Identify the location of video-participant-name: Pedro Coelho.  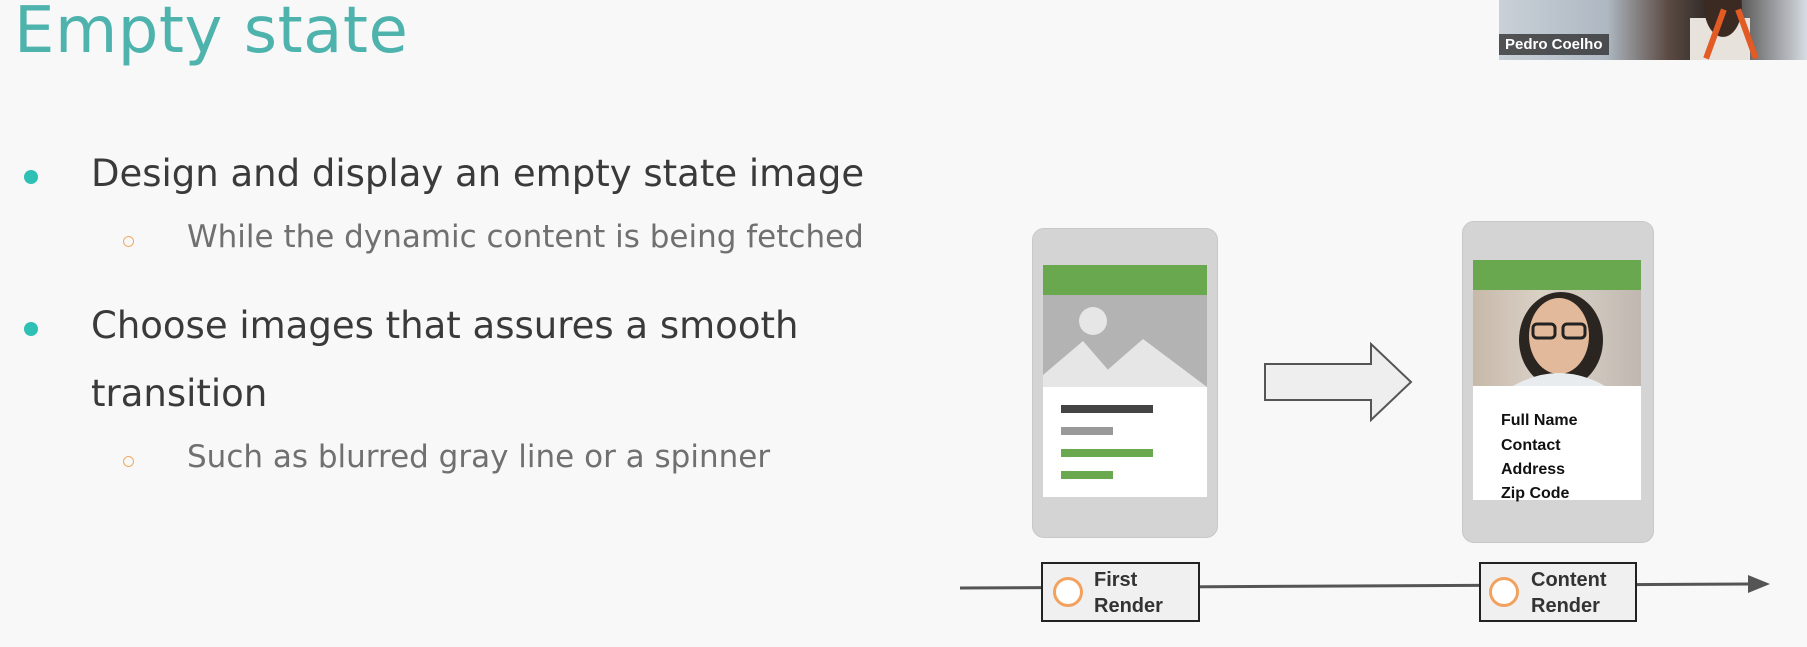
(1554, 44).